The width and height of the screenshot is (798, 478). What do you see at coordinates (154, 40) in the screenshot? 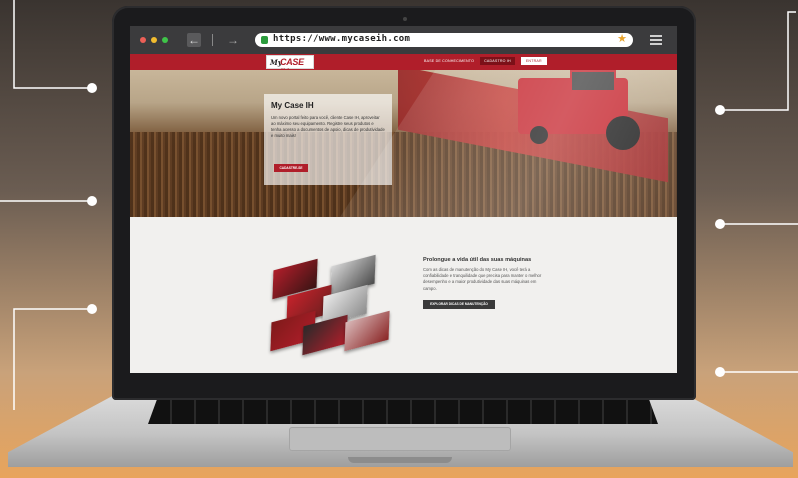
I see `minimize-window-button` at bounding box center [154, 40].